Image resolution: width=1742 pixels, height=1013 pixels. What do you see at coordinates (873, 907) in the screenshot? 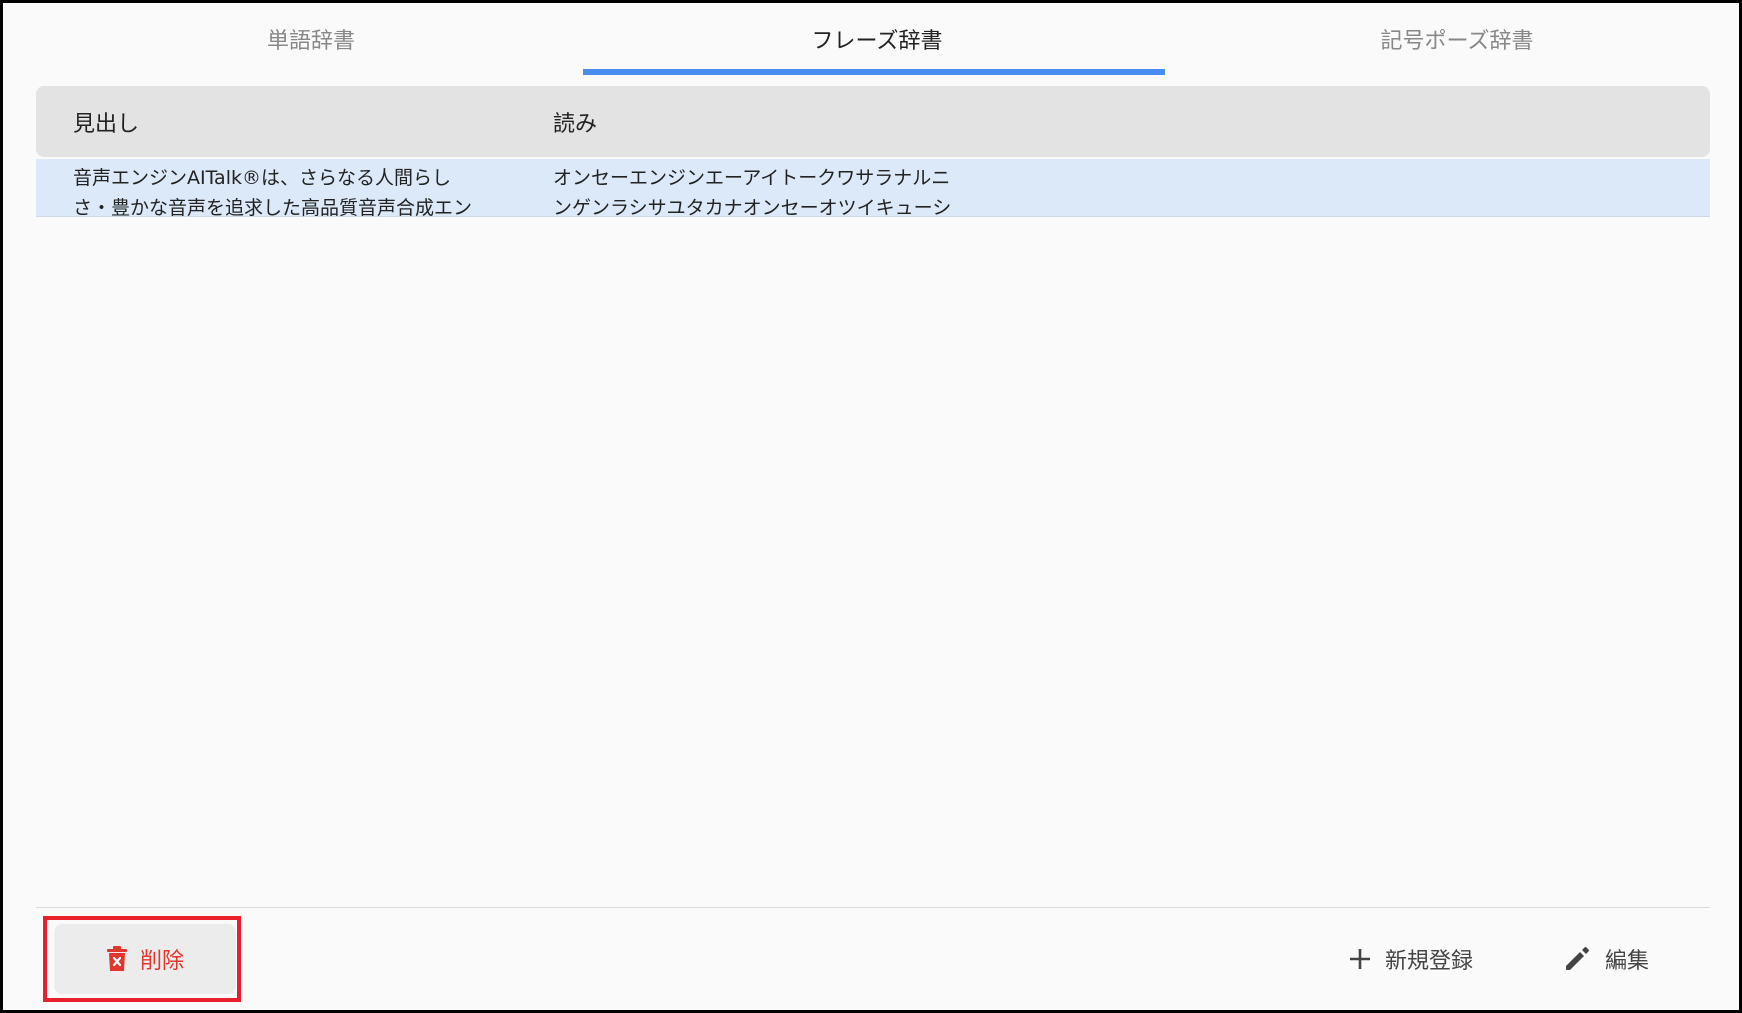
I see `footer-divider` at bounding box center [873, 907].